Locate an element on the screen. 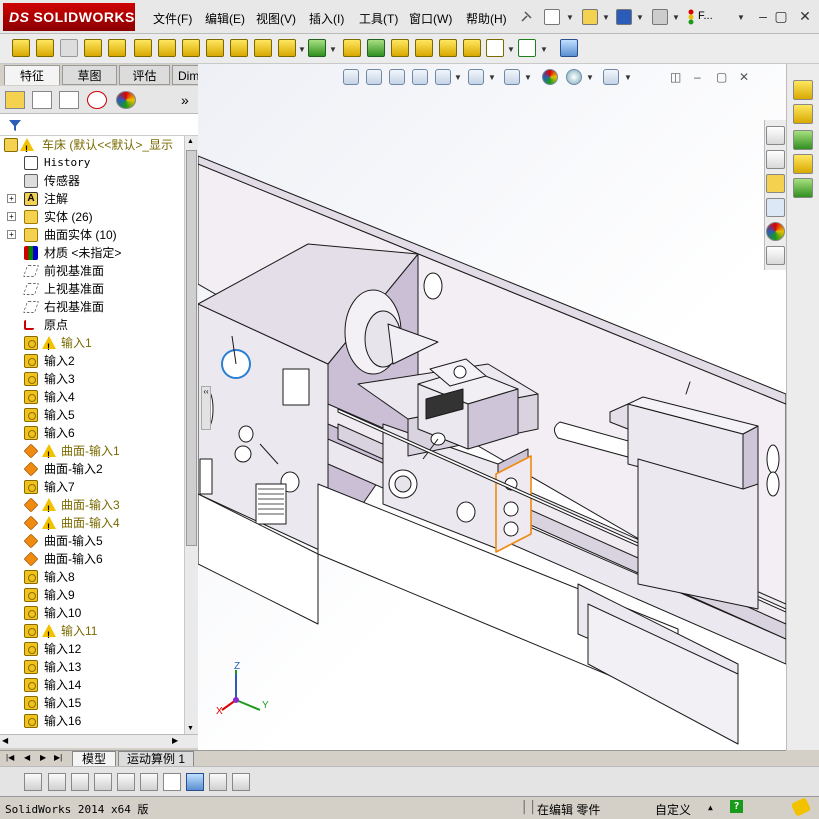  tree-root: 车床 (默认<<默认>_显示 is located at coordinates (92, 147).